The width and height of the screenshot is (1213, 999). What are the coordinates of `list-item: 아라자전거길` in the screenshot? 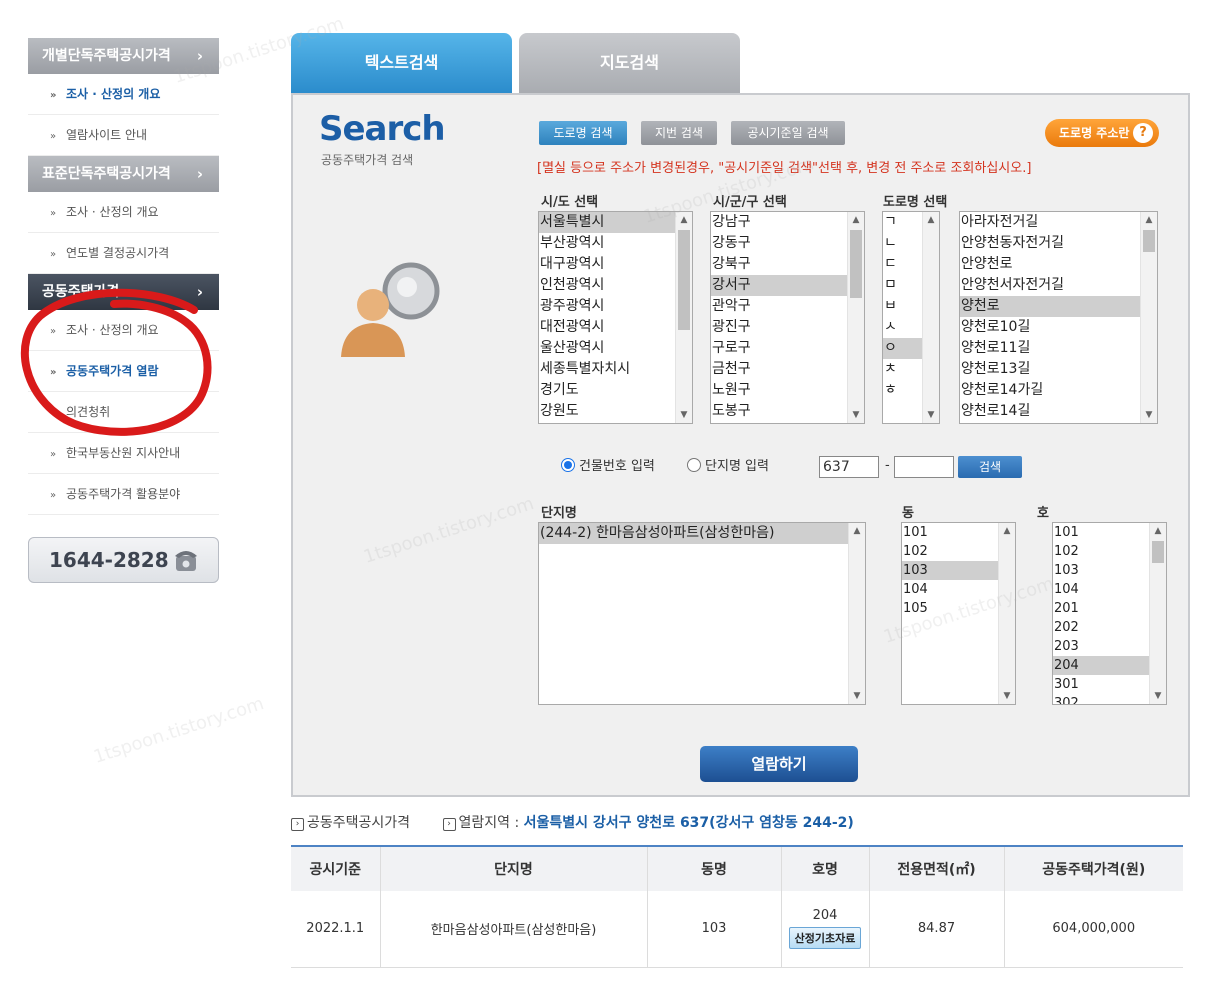 It's located at (1050, 222).